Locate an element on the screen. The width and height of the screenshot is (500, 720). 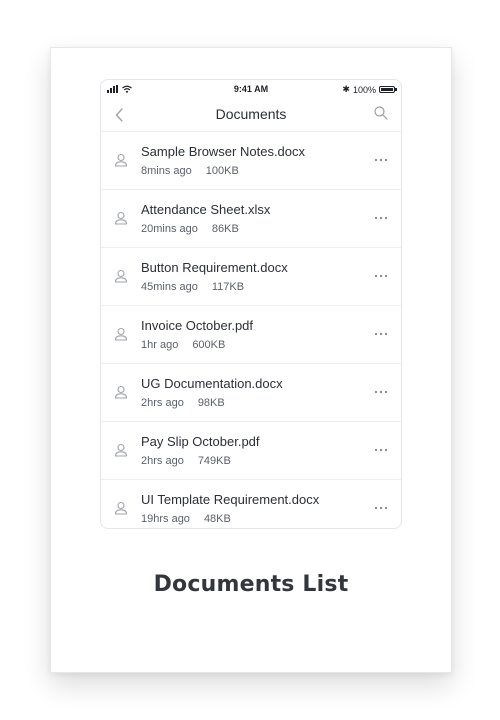
document-row: Pay Slip October.pdf 2hrs ago 749KB is located at coordinates (251, 451).